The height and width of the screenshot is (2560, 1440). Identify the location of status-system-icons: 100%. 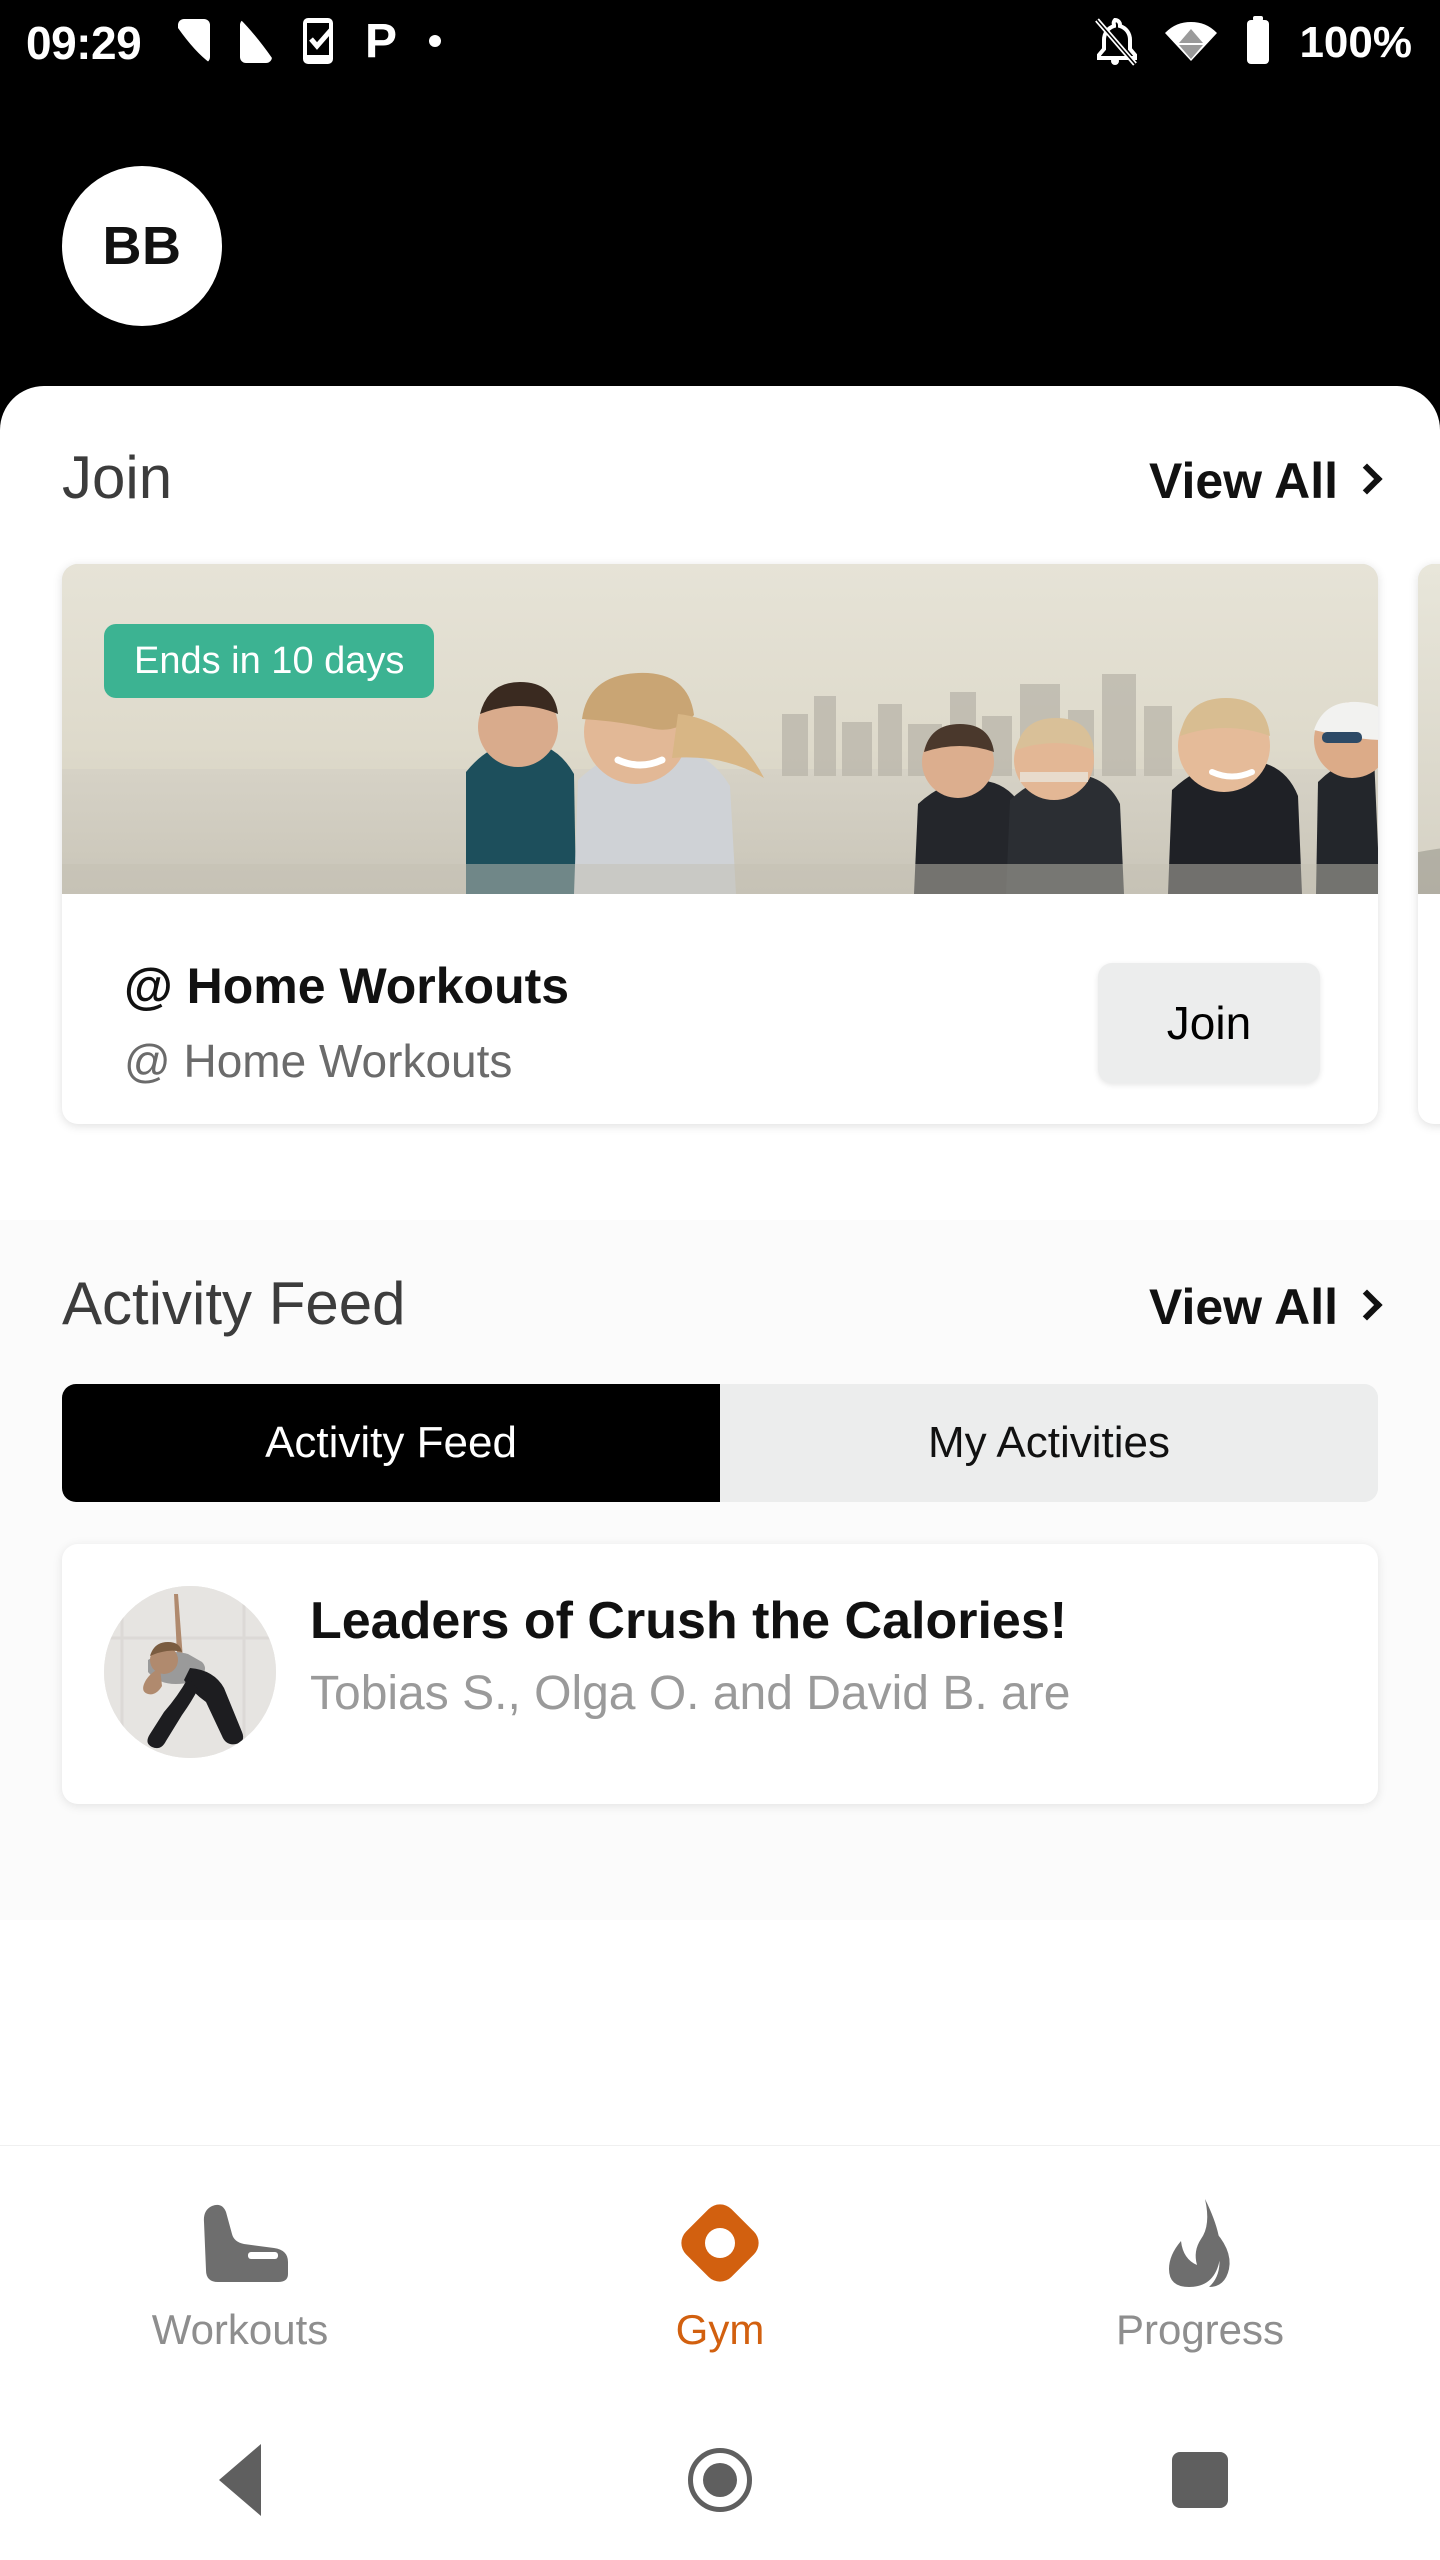
(1251, 43).